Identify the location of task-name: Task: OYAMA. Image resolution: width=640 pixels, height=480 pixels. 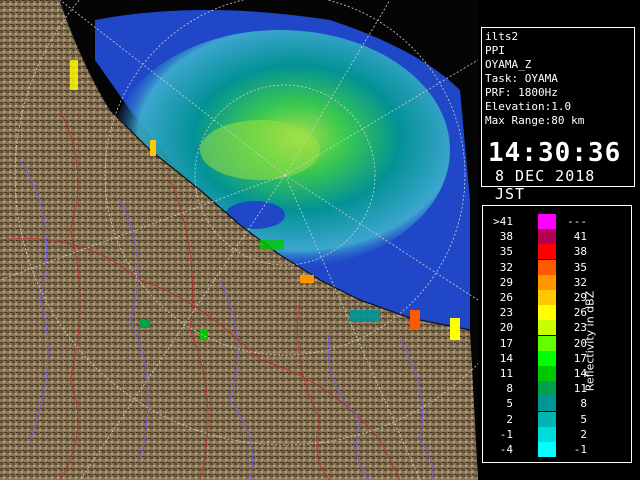
(521, 78).